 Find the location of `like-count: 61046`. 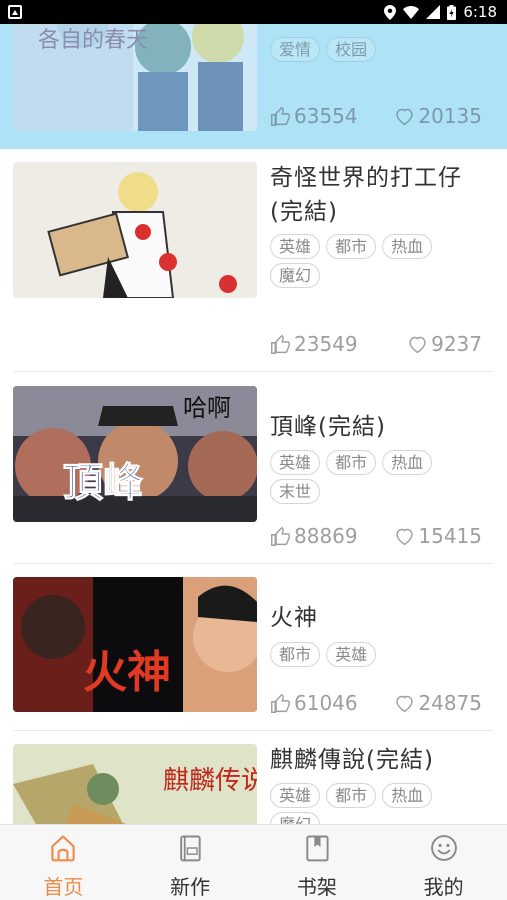

like-count: 61046 is located at coordinates (326, 703).